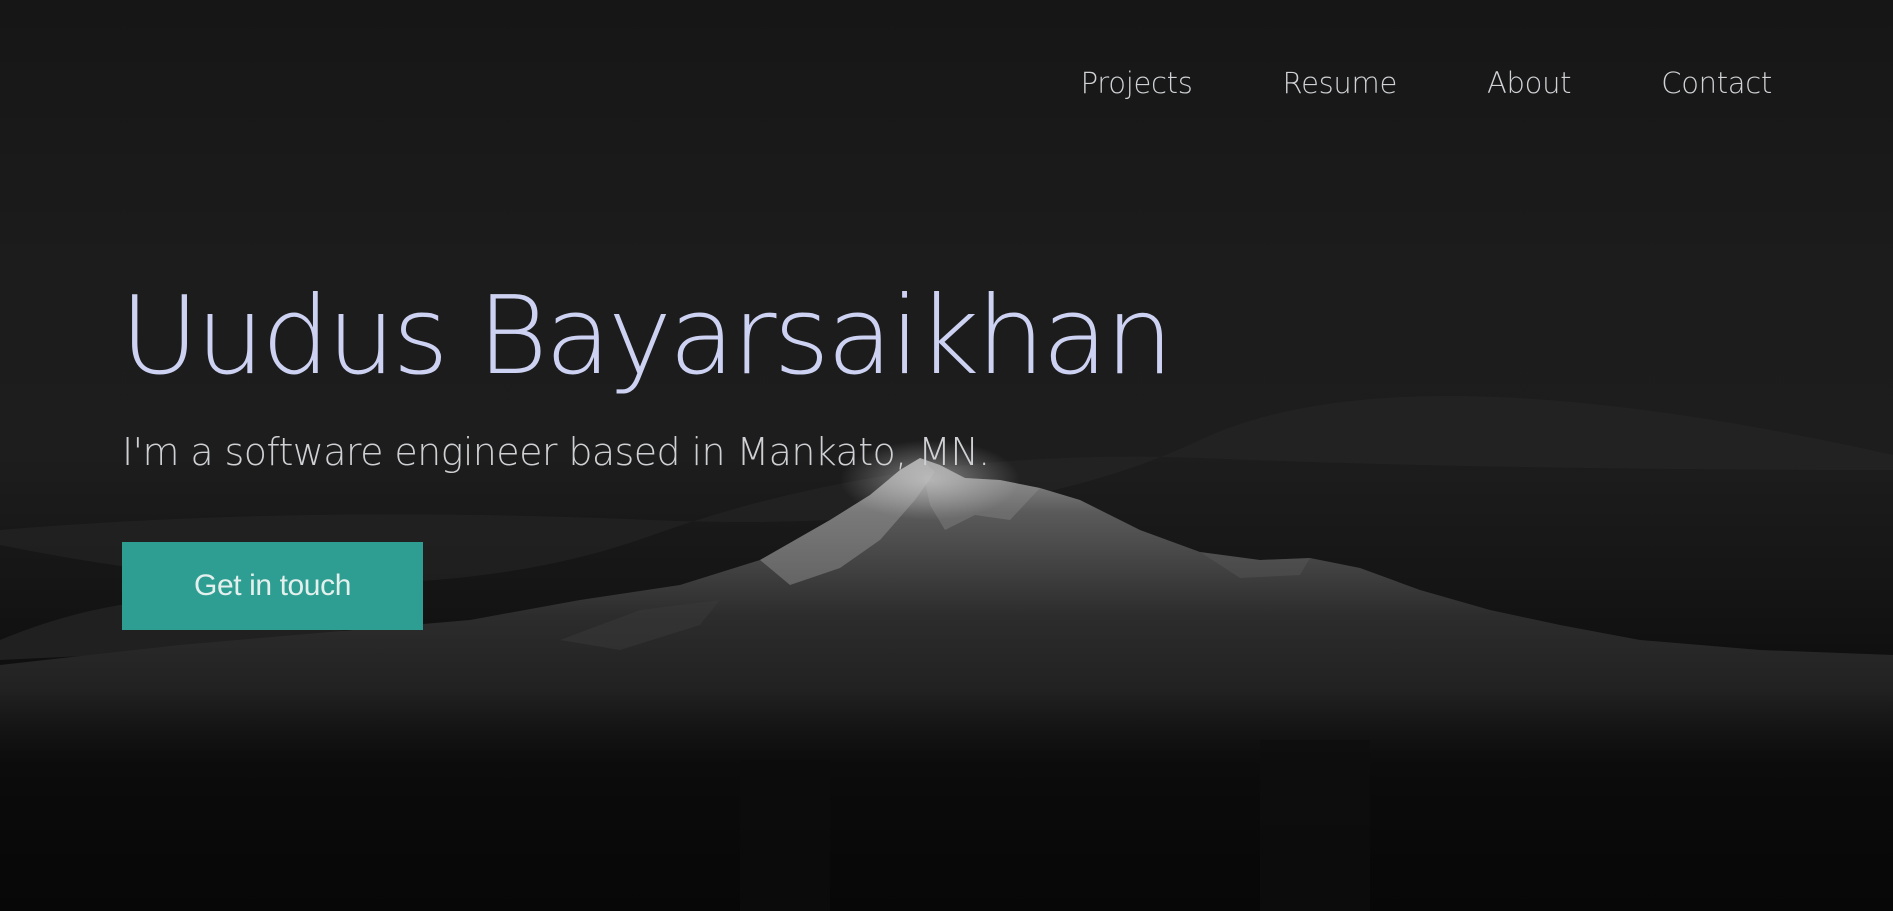 The width and height of the screenshot is (1893, 911). Describe the element at coordinates (1716, 83) in the screenshot. I see `nav-link-contact: Contact` at that location.